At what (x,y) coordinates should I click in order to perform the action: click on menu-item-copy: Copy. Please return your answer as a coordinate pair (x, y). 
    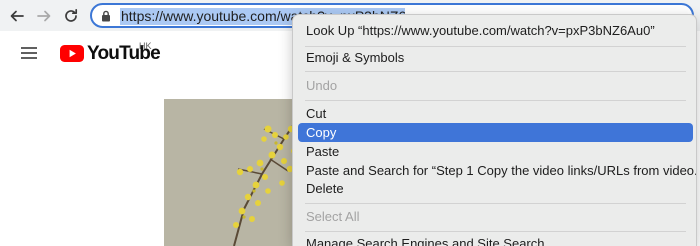
    Looking at the image, I should click on (495, 132).